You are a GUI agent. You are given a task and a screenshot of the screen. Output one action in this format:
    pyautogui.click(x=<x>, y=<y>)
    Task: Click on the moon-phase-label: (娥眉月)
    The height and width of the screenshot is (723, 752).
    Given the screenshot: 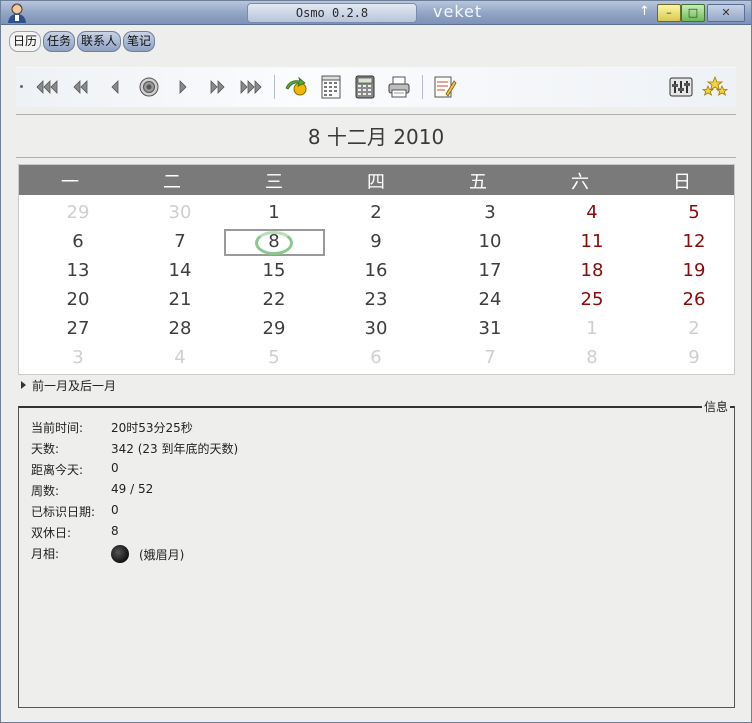 What is the action you would take?
    pyautogui.click(x=162, y=555)
    